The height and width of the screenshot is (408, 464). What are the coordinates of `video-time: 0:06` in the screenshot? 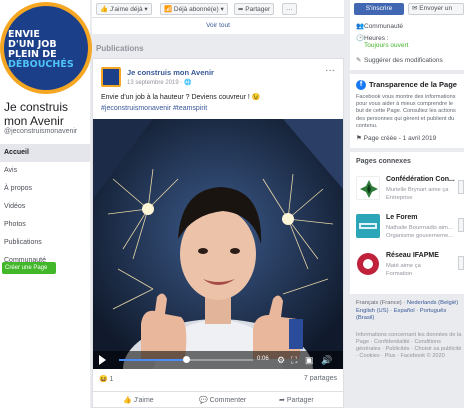 It's located at (263, 359).